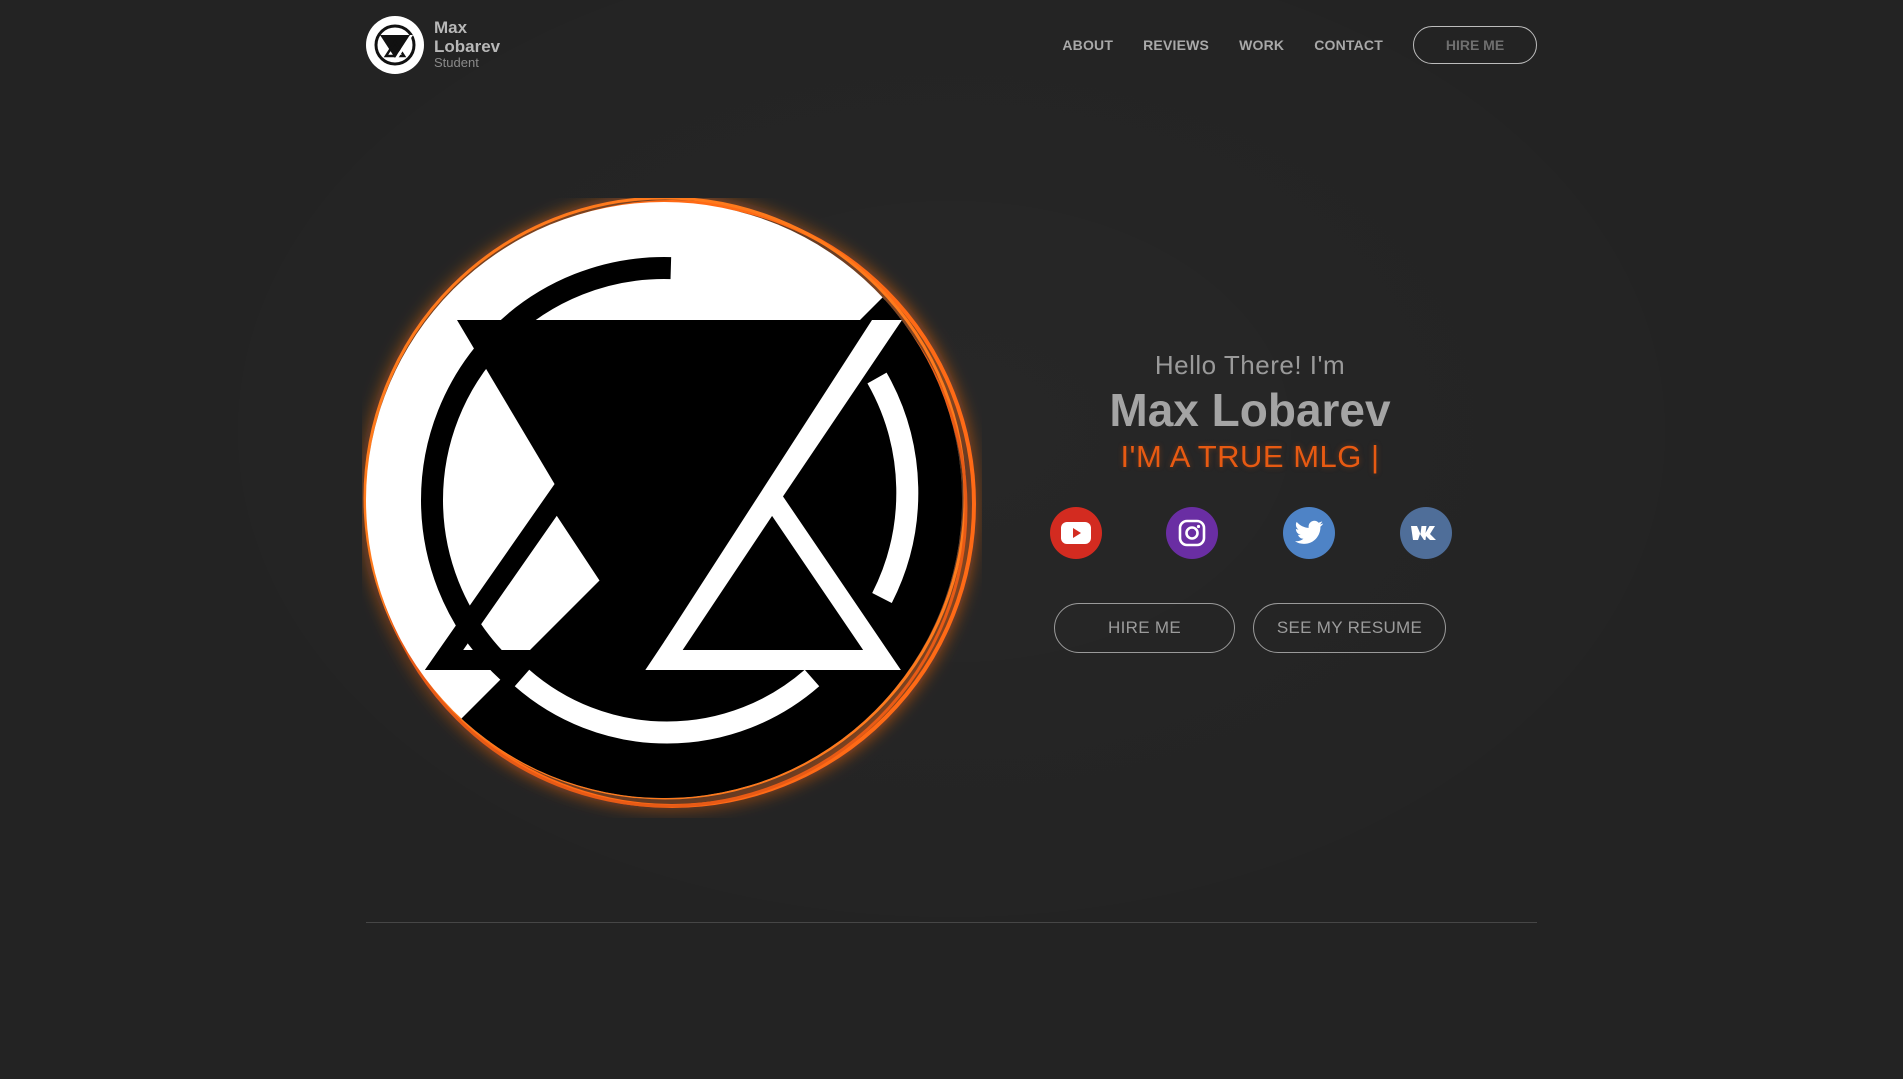 This screenshot has width=1903, height=1079. What do you see at coordinates (1176, 45) in the screenshot?
I see `nav-reviews: REVIEWS` at bounding box center [1176, 45].